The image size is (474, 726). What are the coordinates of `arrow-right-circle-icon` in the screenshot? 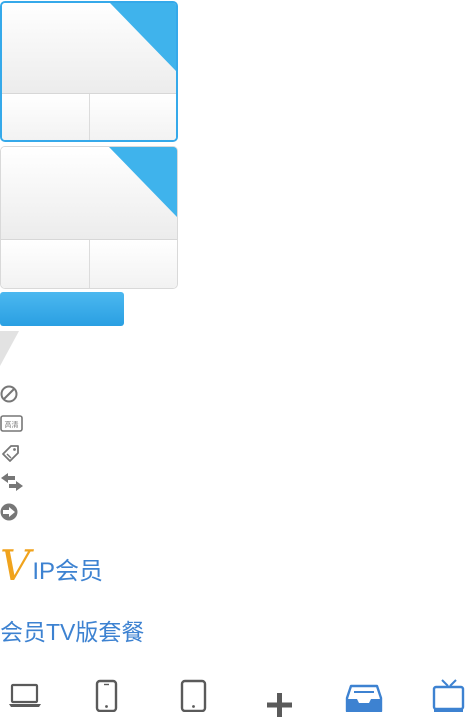 It's located at (12, 513).